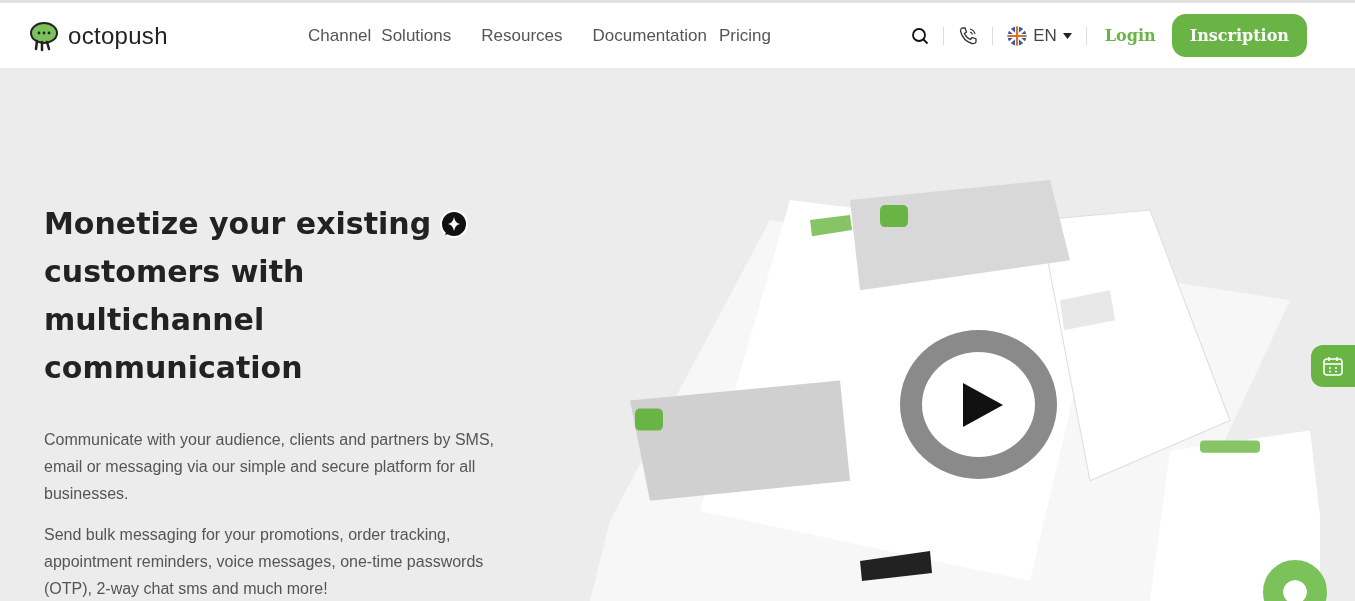  What do you see at coordinates (174, 272) in the screenshot?
I see `hero-heading: customers with` at bounding box center [174, 272].